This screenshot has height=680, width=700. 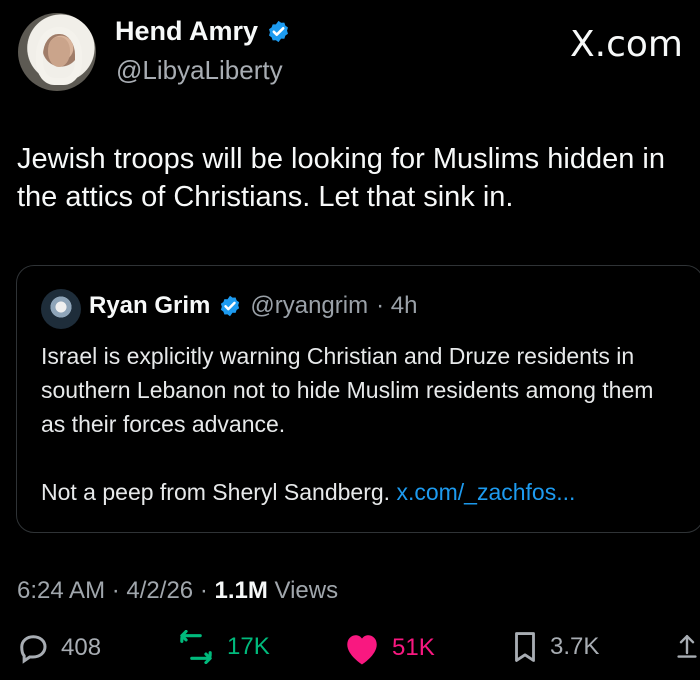 What do you see at coordinates (248, 646) in the screenshot?
I see `repost-count: 17K` at bounding box center [248, 646].